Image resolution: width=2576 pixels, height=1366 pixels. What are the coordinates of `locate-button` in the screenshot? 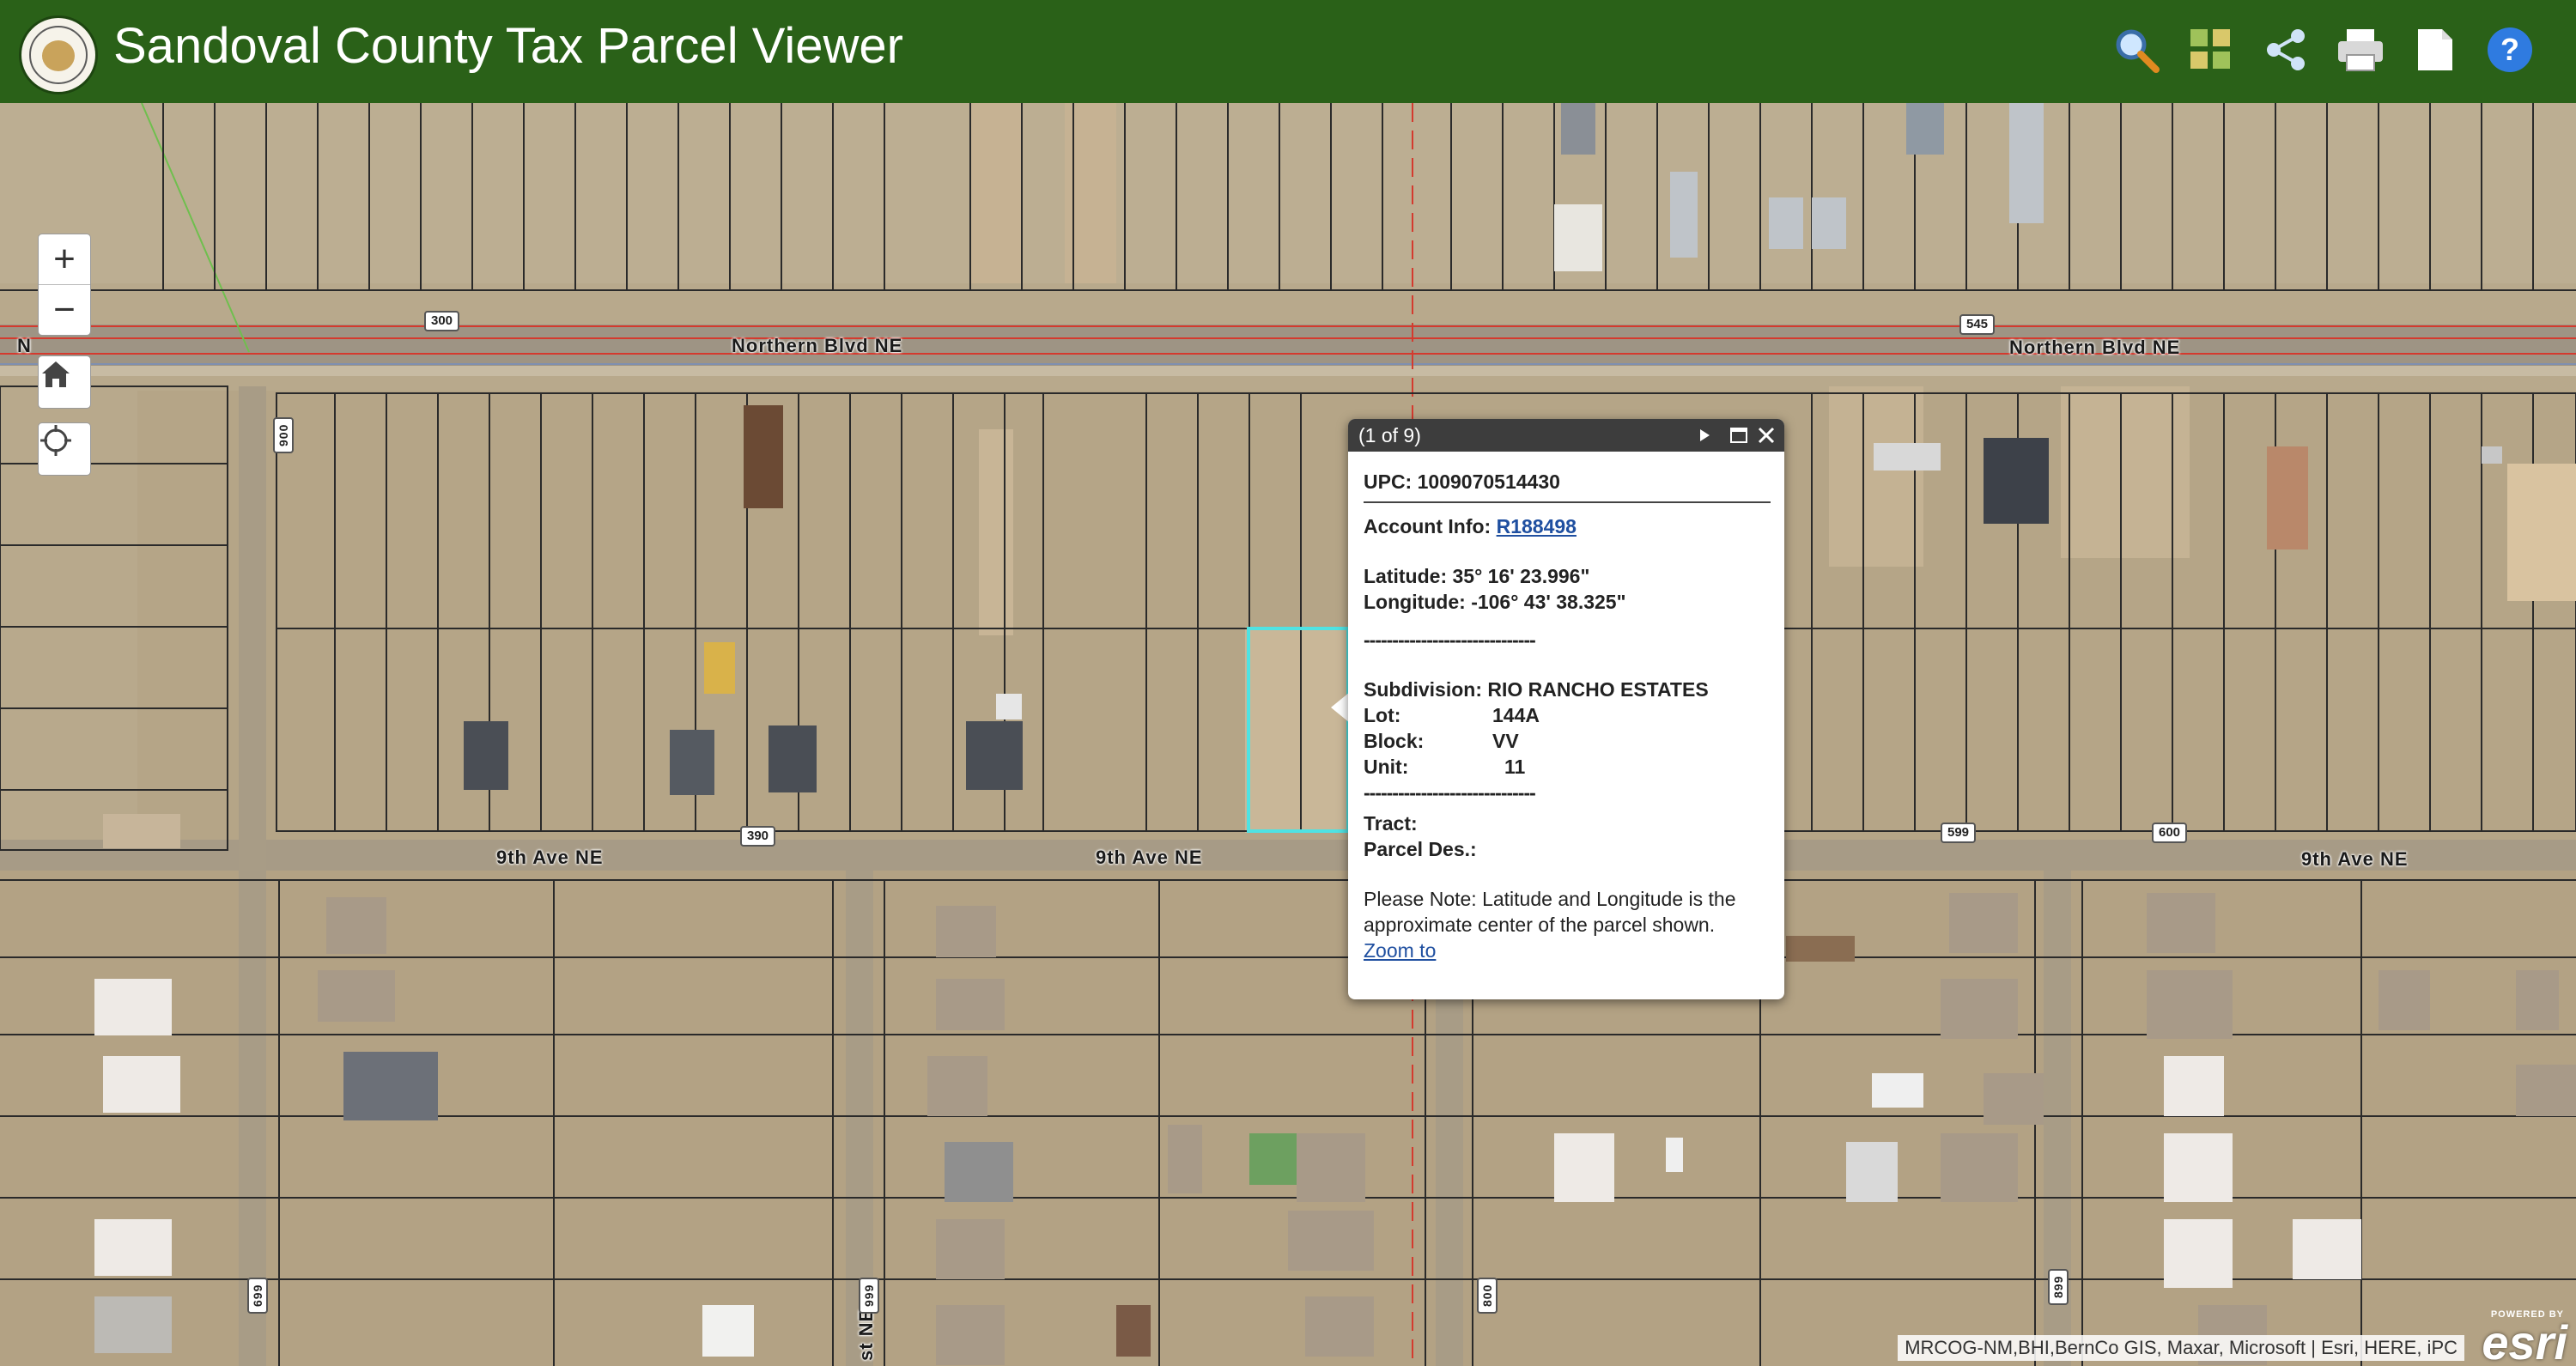 It's located at (64, 449).